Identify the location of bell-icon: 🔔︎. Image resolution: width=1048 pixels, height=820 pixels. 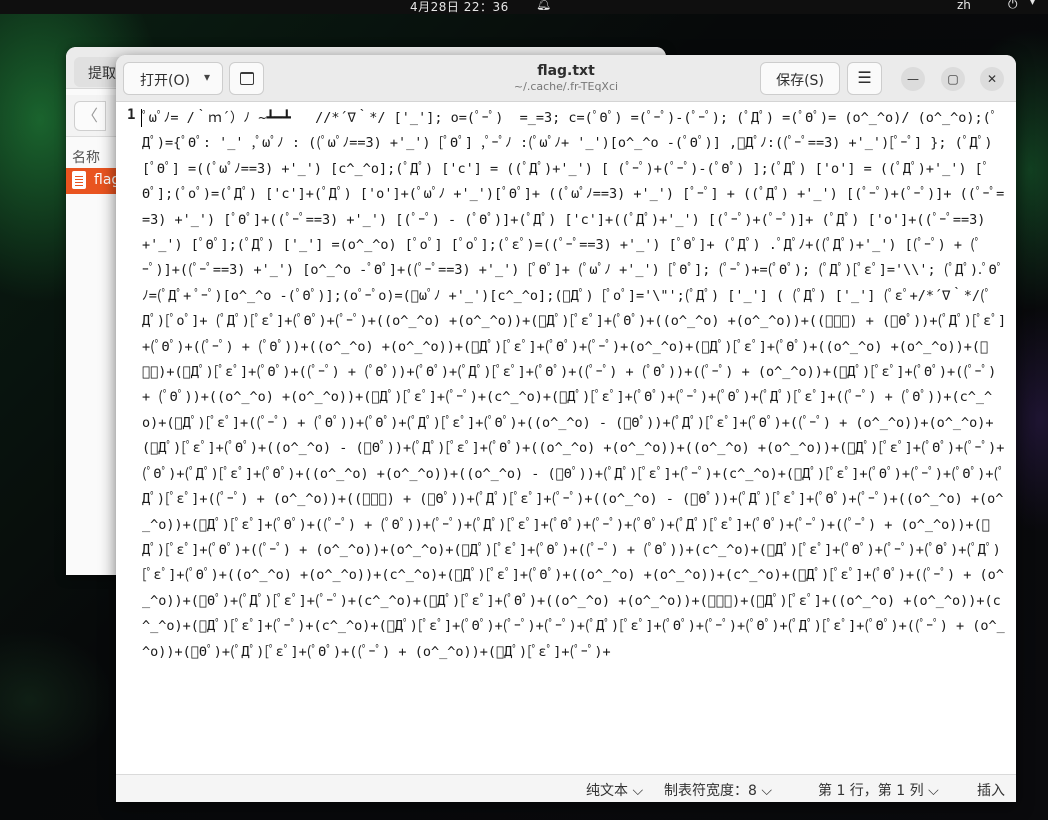
(543, 5).